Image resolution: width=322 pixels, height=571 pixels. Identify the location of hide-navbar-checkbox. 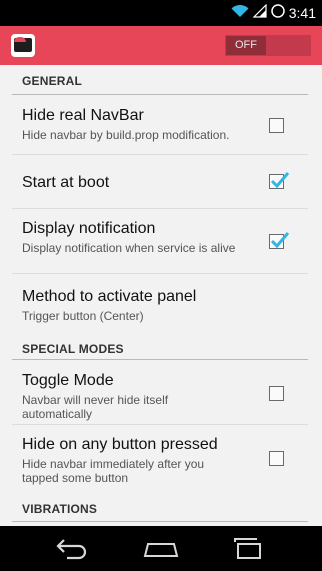
(276, 125).